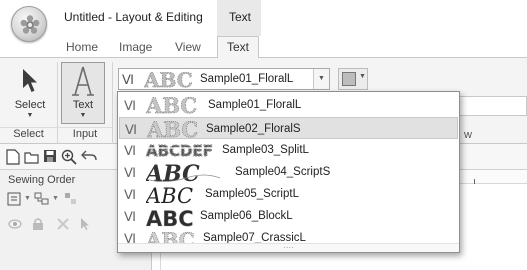 The image size is (527, 270). I want to click on app-menu-button, so click(29, 24).